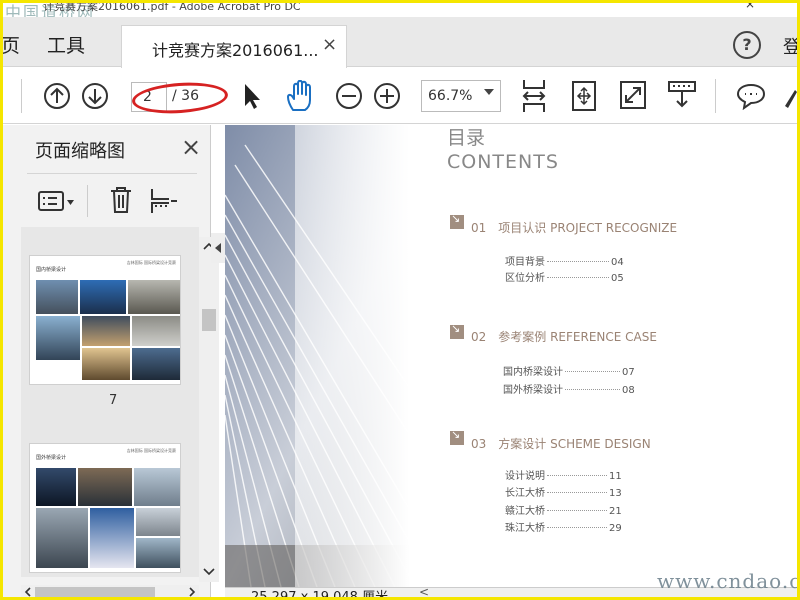 This screenshot has width=800, height=600. I want to click on insert-page-icon, so click(164, 201).